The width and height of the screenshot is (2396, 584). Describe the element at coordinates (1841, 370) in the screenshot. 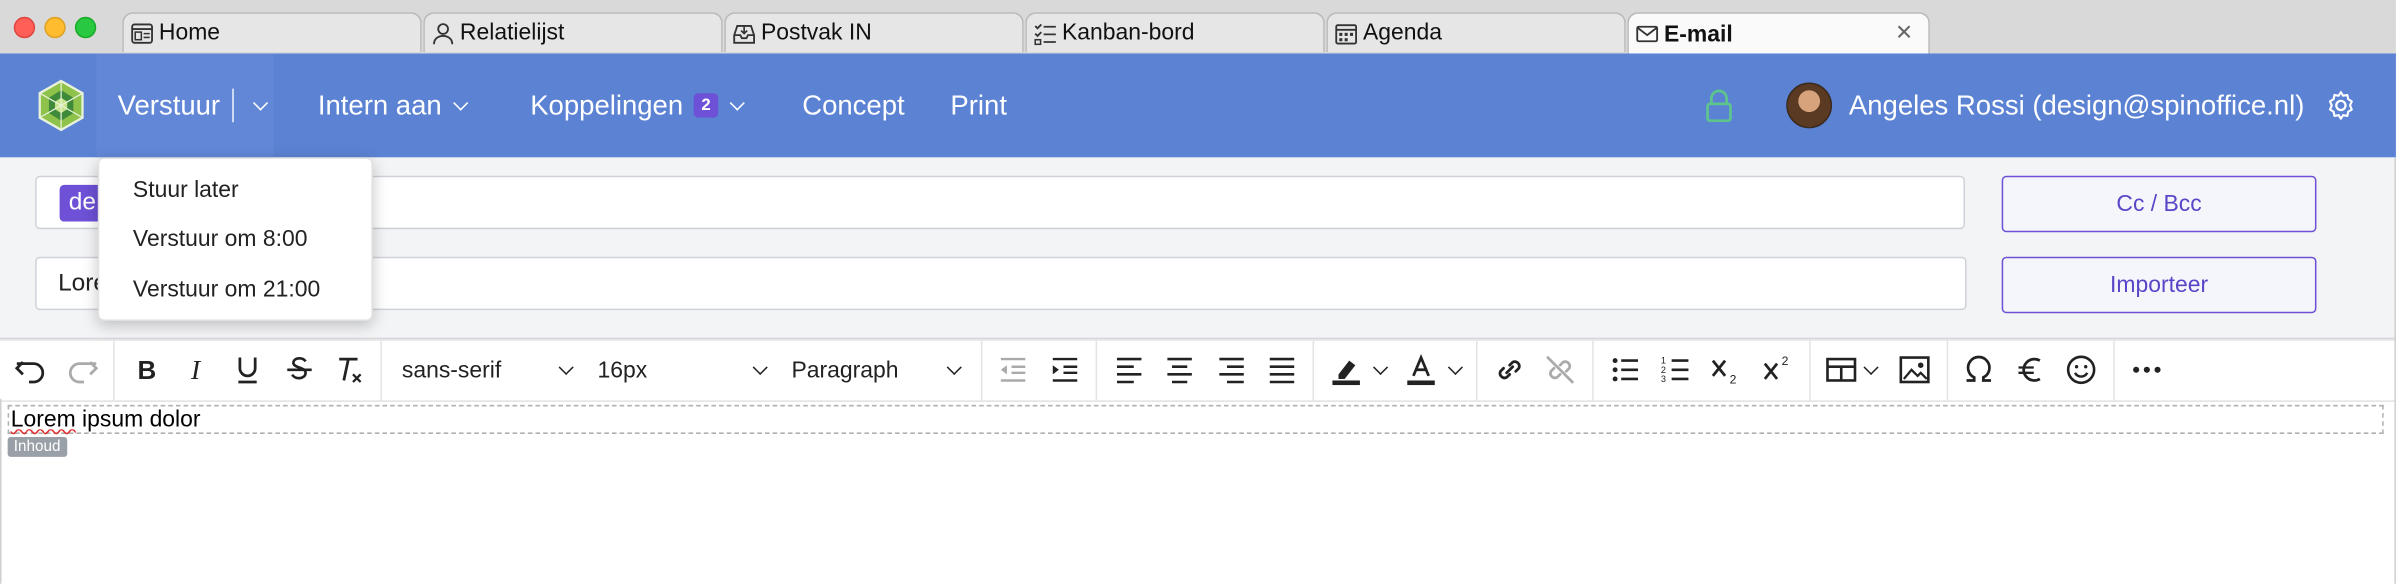

I see `table-icon` at that location.